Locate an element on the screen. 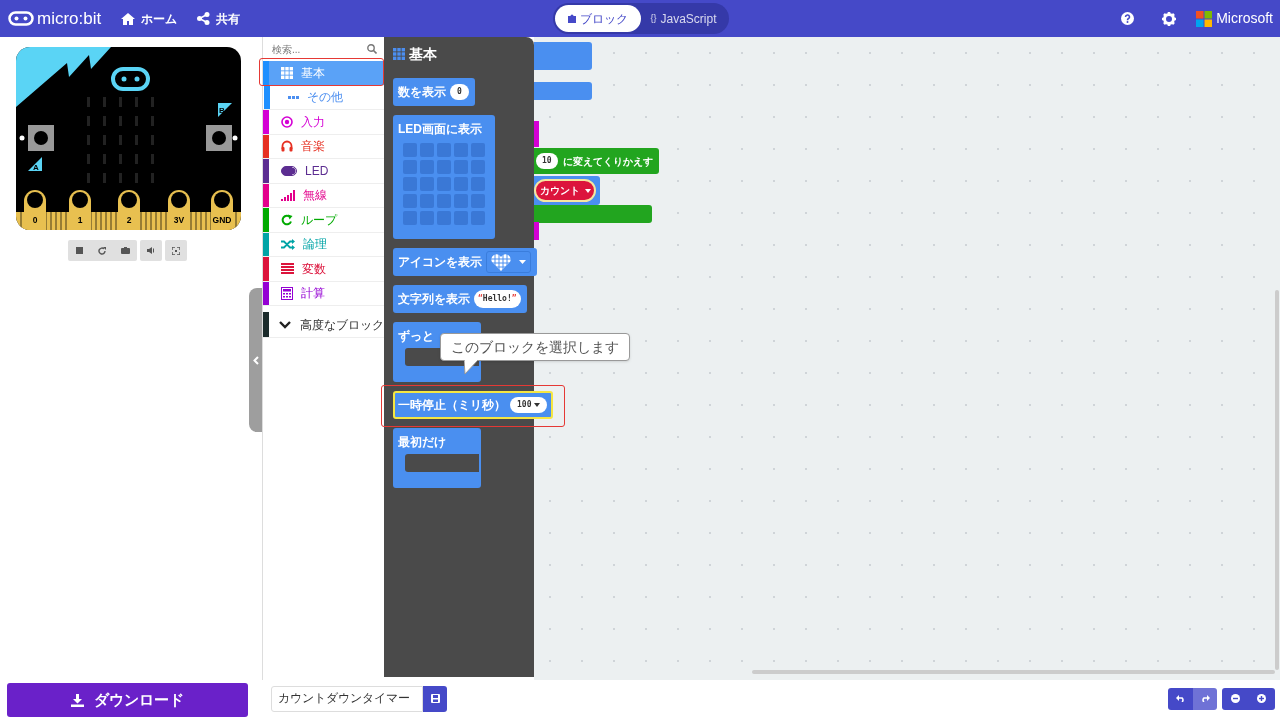 This screenshot has width=1280, height=717. lines-icon is located at coordinates (287, 269).